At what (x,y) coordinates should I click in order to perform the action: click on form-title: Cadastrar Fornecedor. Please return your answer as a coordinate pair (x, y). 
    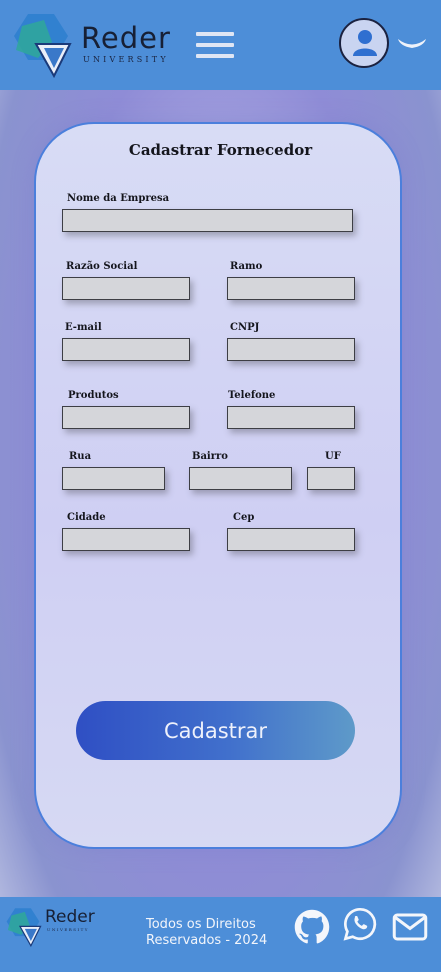
    Looking at the image, I should click on (220, 150).